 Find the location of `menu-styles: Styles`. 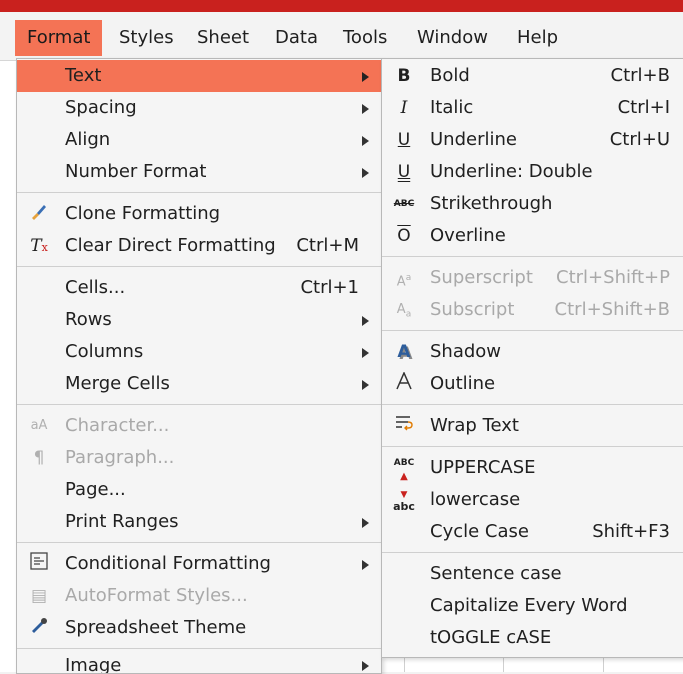

menu-styles: Styles is located at coordinates (146, 38).